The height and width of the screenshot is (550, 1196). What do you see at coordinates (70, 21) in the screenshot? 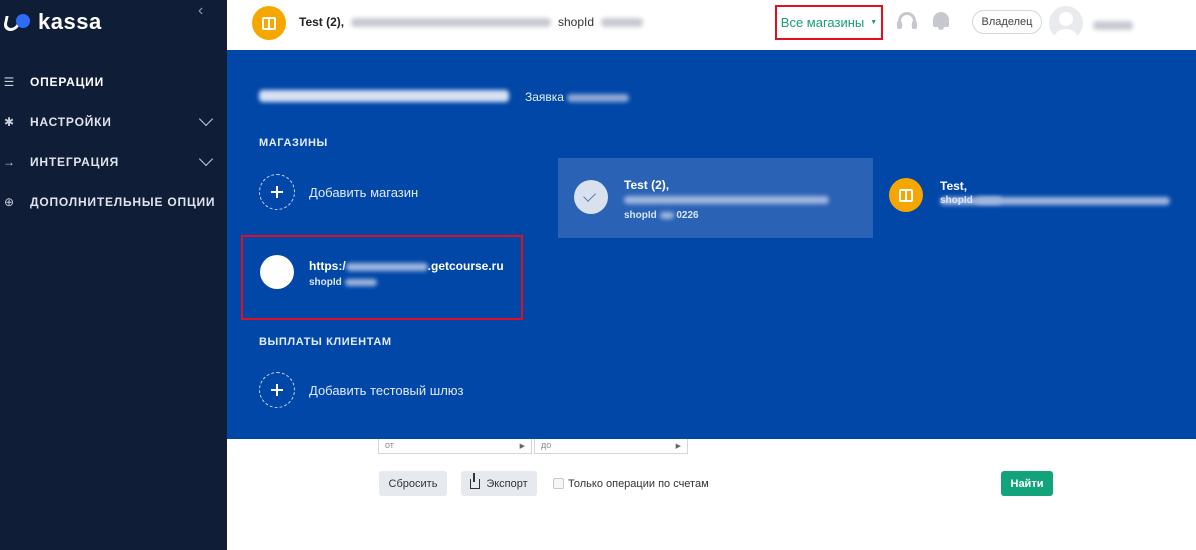
I see `logo-text: kassa` at bounding box center [70, 21].